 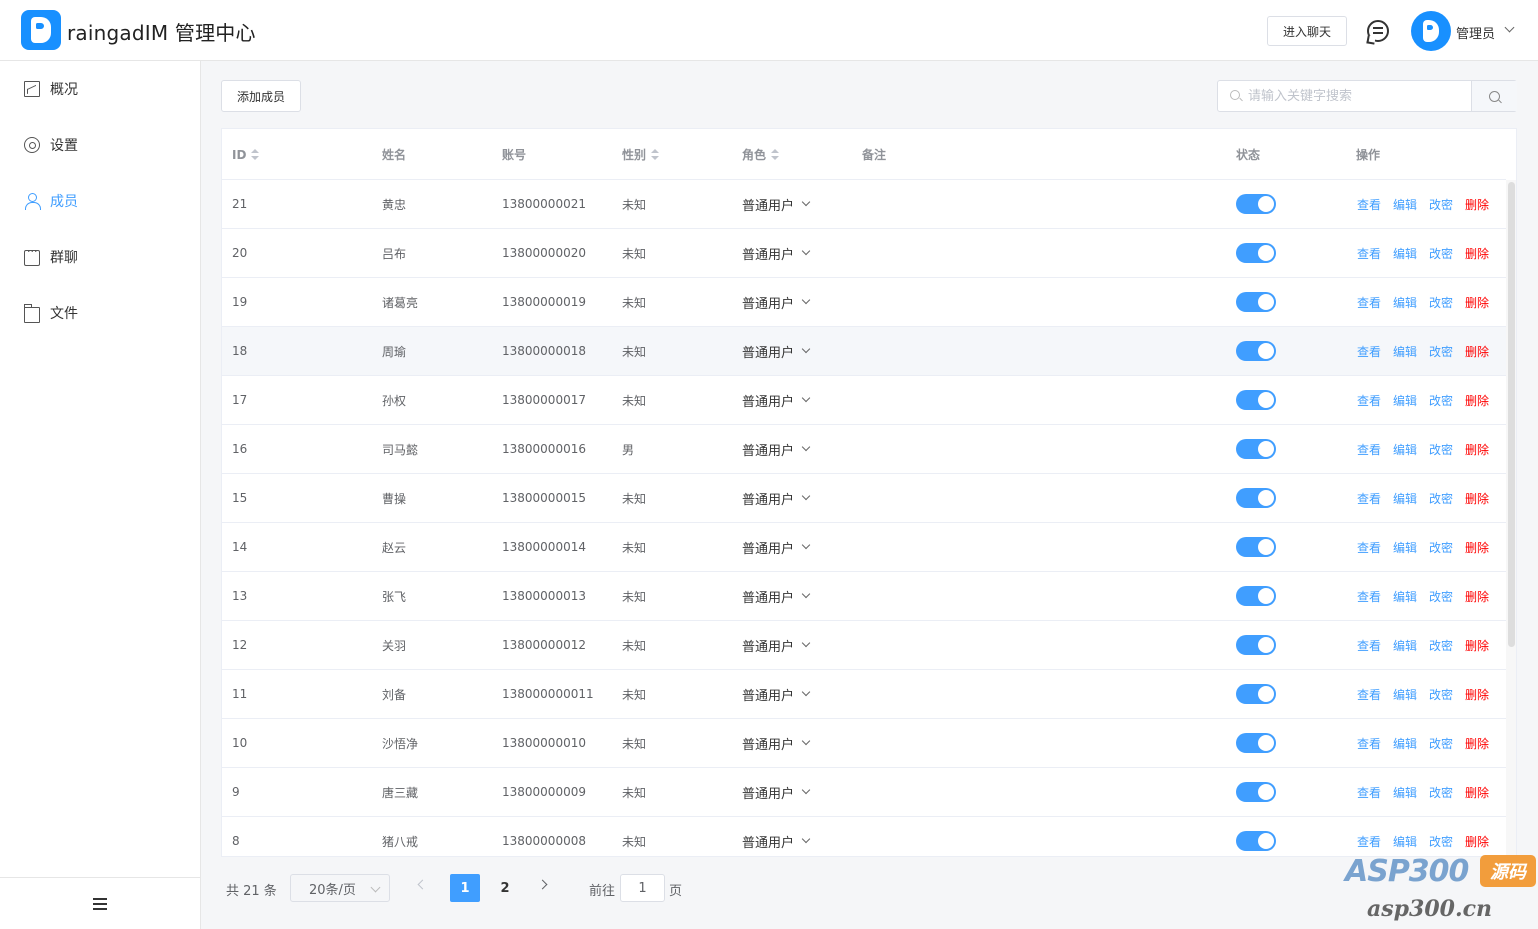 I want to click on scrollbar-thumb, so click(x=1511, y=414).